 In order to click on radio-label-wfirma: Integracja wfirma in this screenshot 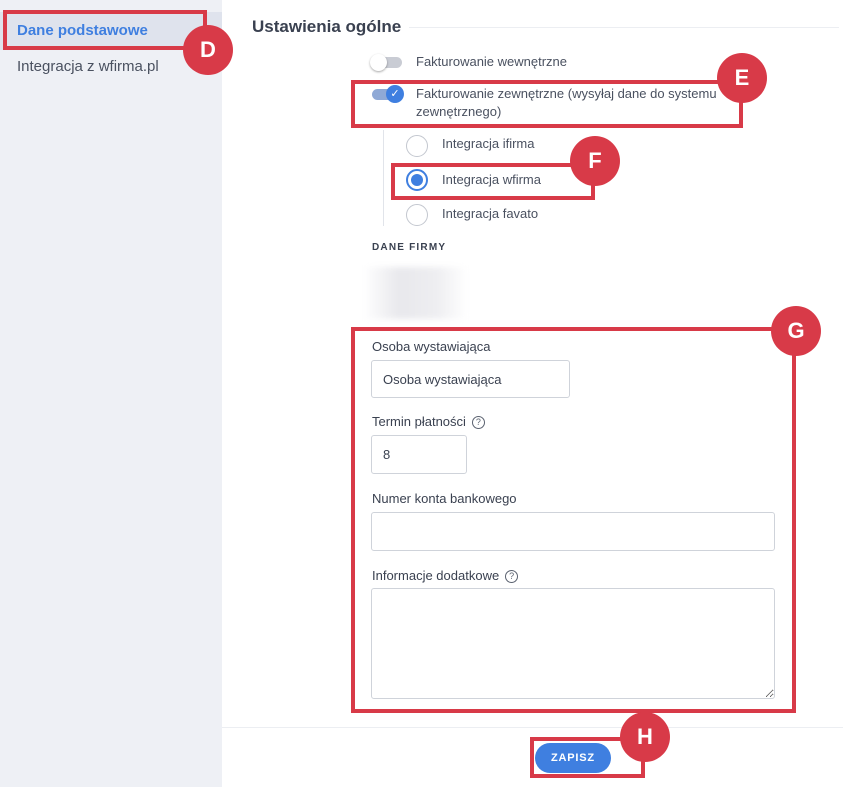, I will do `click(491, 179)`.